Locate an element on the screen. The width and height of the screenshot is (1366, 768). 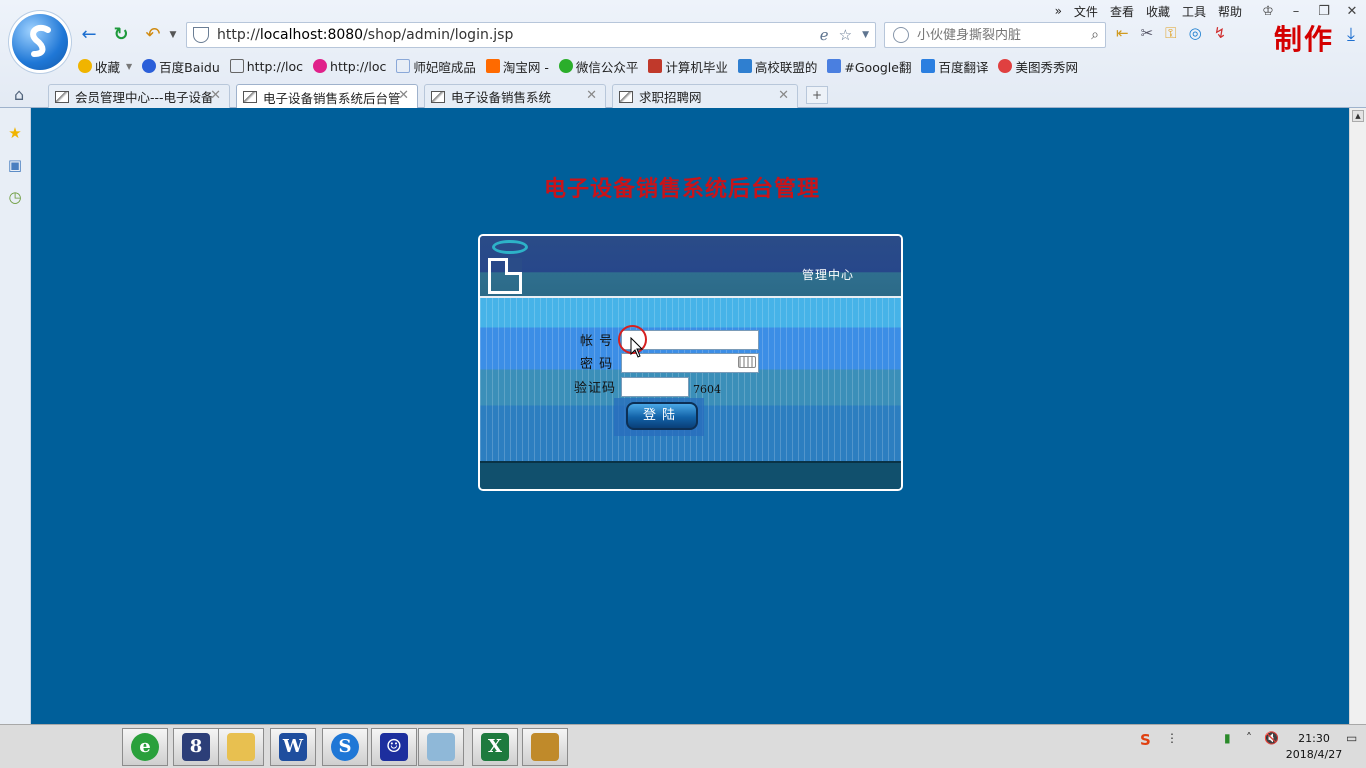
bookmark-item: 淘宝网 - is located at coordinates (517, 66).